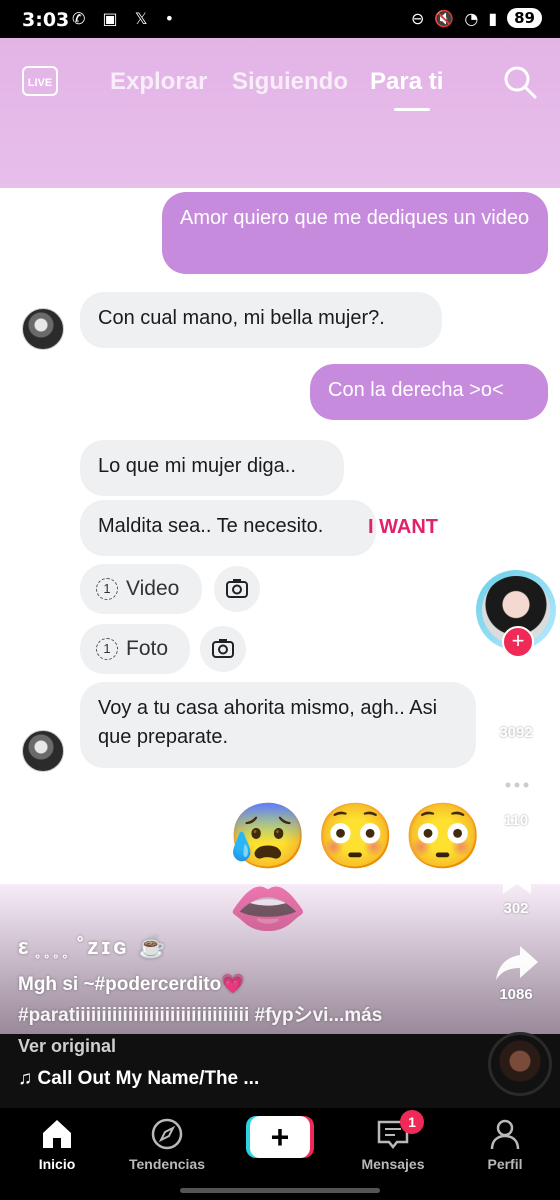 The height and width of the screenshot is (1200, 560). What do you see at coordinates (493, 18) in the screenshot?
I see `signal-icon: ▮` at bounding box center [493, 18].